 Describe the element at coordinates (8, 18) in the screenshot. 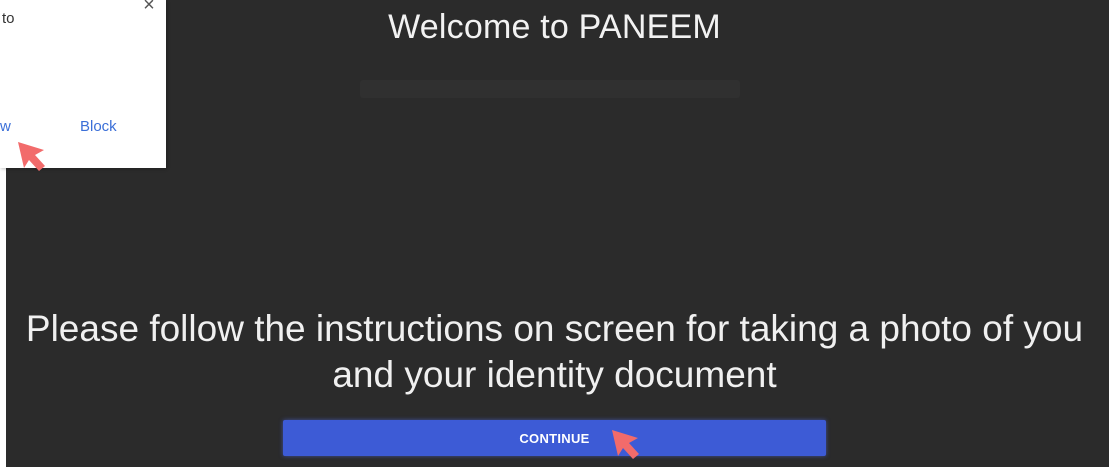

I see `popup-message: to` at that location.